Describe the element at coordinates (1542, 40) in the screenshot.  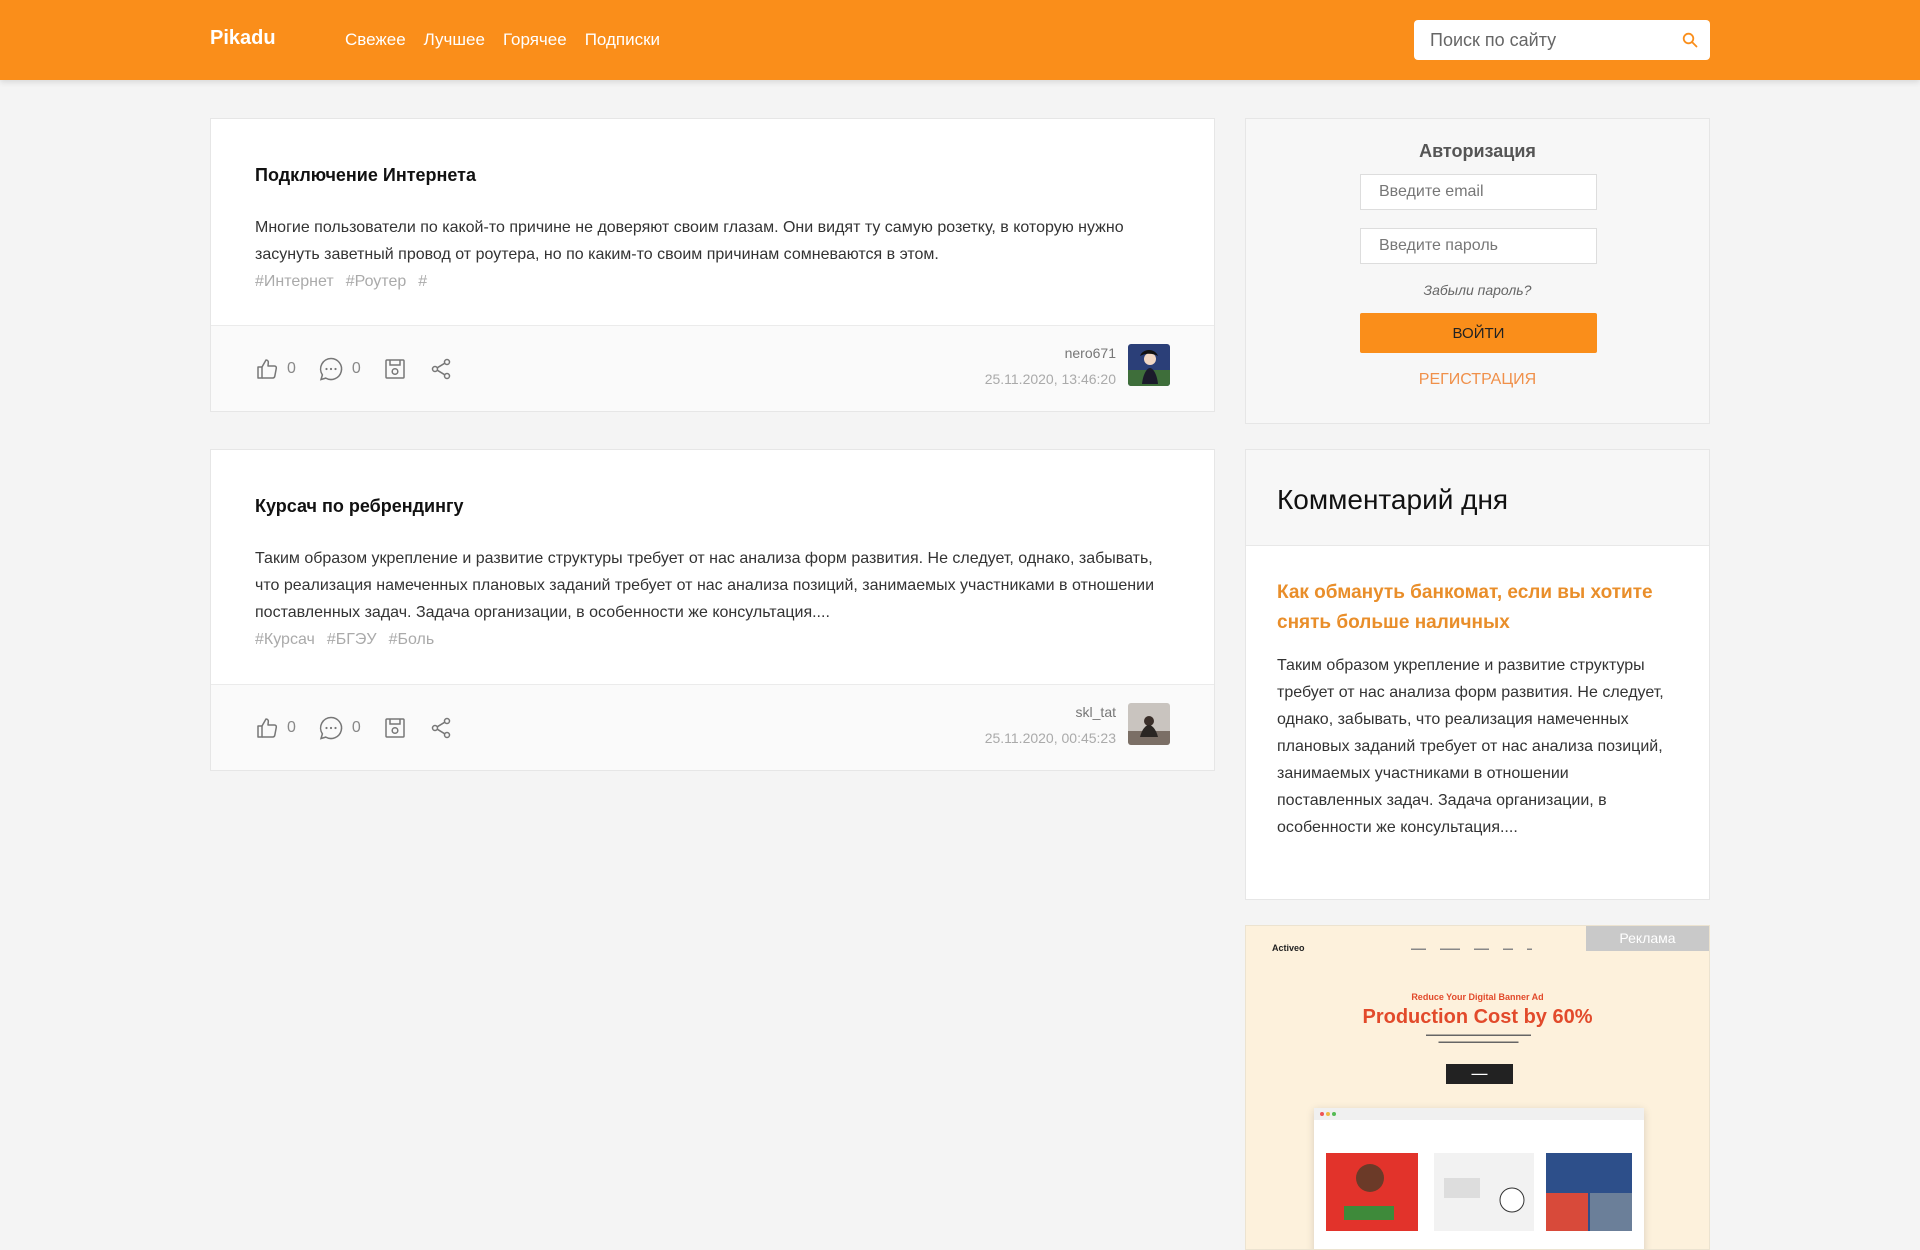
I see `search-input` at that location.